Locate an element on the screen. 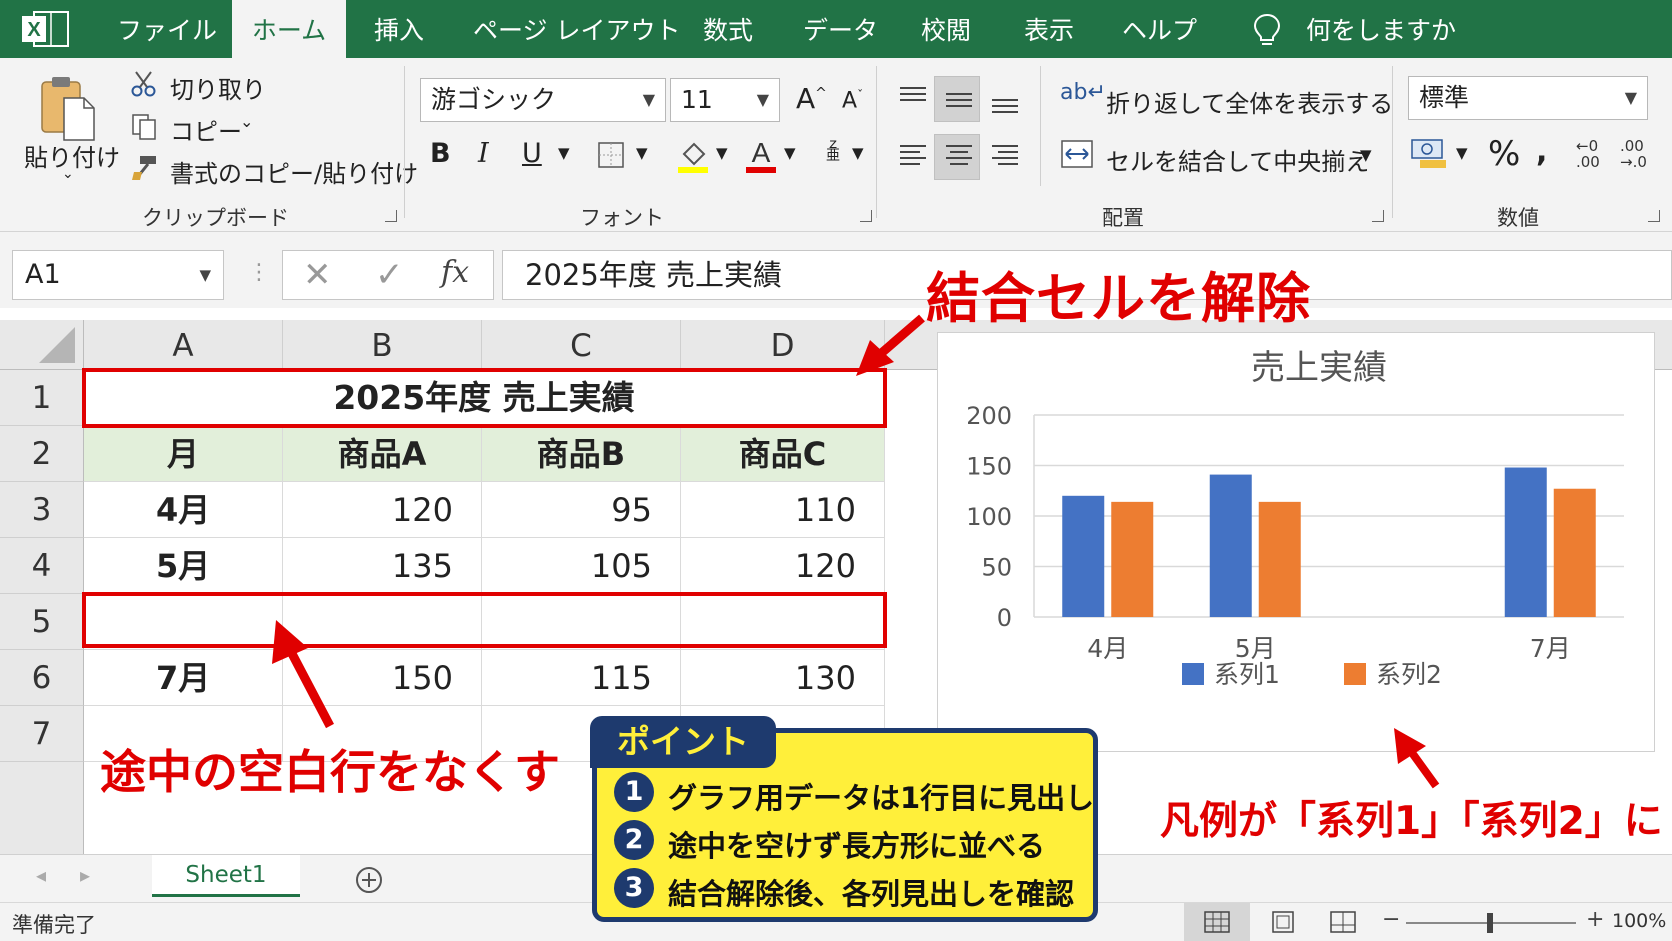 Image resolution: width=1672 pixels, height=941 pixels. header-cell-product-c: 商品C is located at coordinates (783, 454).